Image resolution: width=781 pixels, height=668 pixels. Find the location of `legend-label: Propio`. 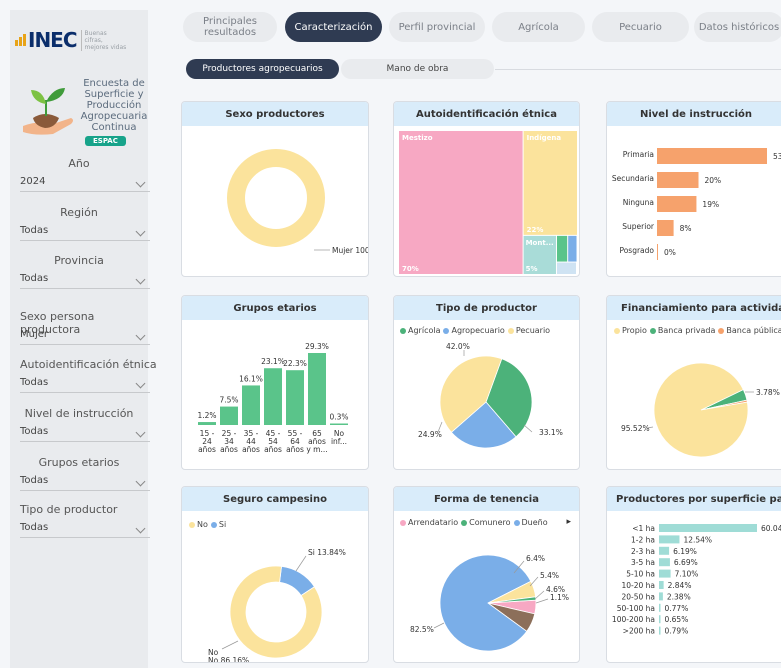

legend-label: Propio is located at coordinates (634, 330).